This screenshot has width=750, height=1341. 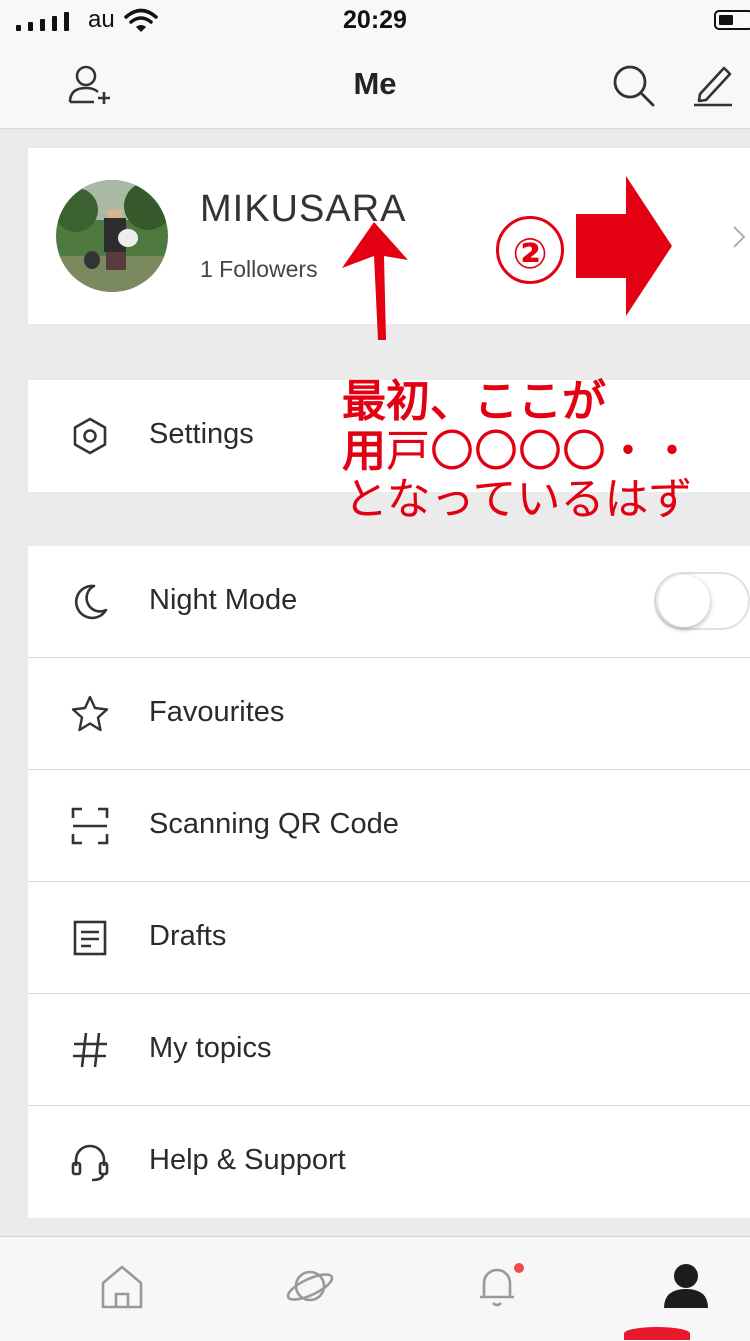 I want to click on menu-item-night-mode: Night Mode, so click(x=389, y=602).